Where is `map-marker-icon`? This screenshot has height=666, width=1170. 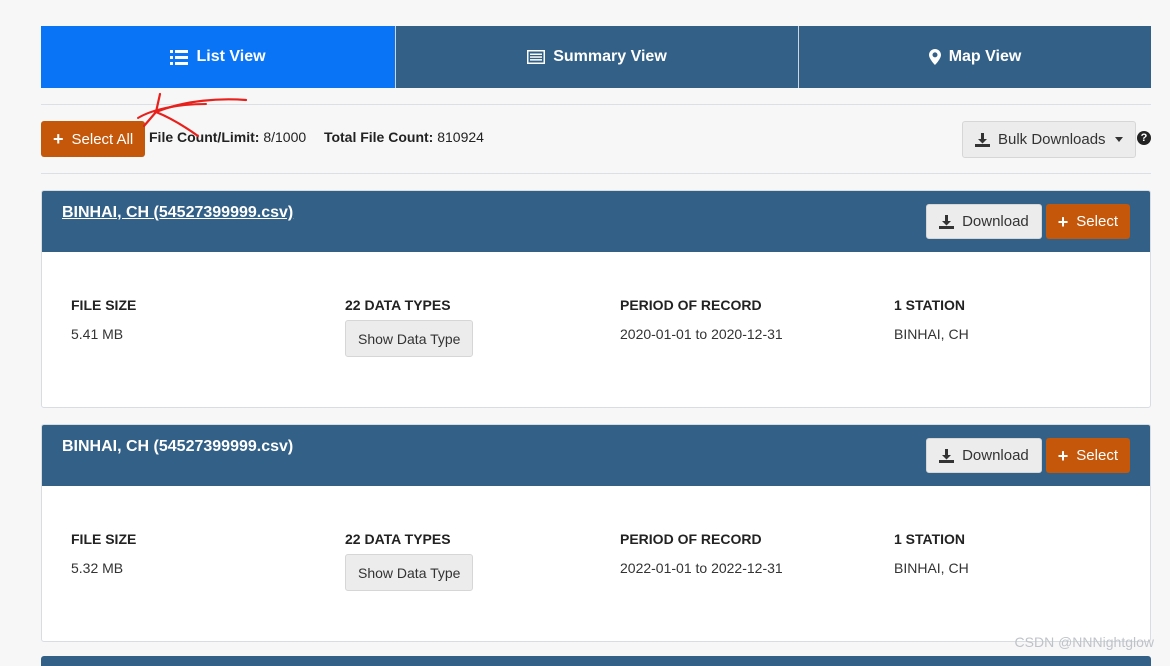
map-marker-icon is located at coordinates (934, 57).